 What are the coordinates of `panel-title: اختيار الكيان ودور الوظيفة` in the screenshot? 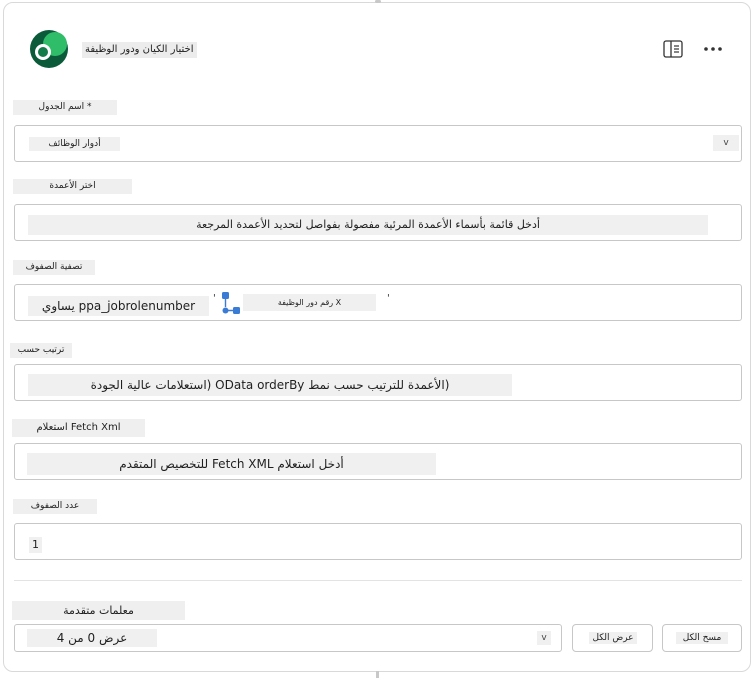 It's located at (139, 50).